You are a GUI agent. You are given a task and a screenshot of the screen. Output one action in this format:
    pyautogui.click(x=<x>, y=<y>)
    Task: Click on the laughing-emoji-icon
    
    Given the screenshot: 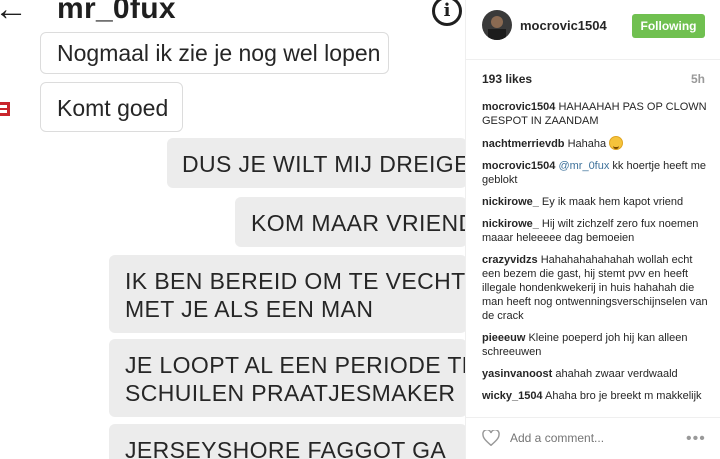 What is the action you would take?
    pyautogui.click(x=616, y=143)
    